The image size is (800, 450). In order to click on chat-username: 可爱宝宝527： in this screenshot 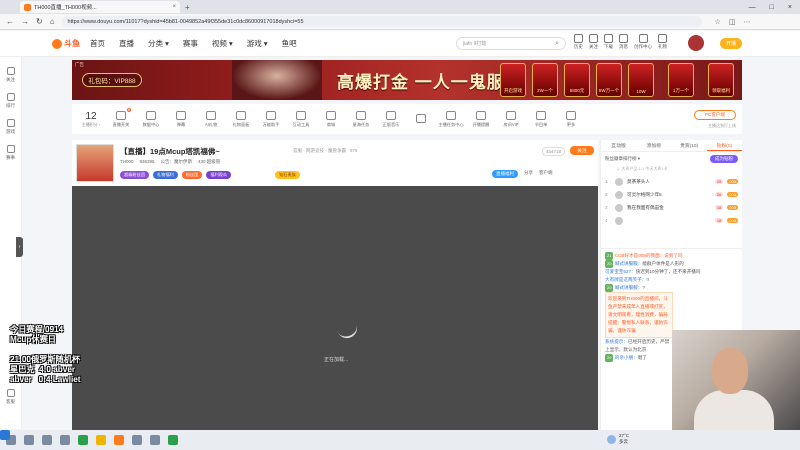, I will do `click(620, 271)`.